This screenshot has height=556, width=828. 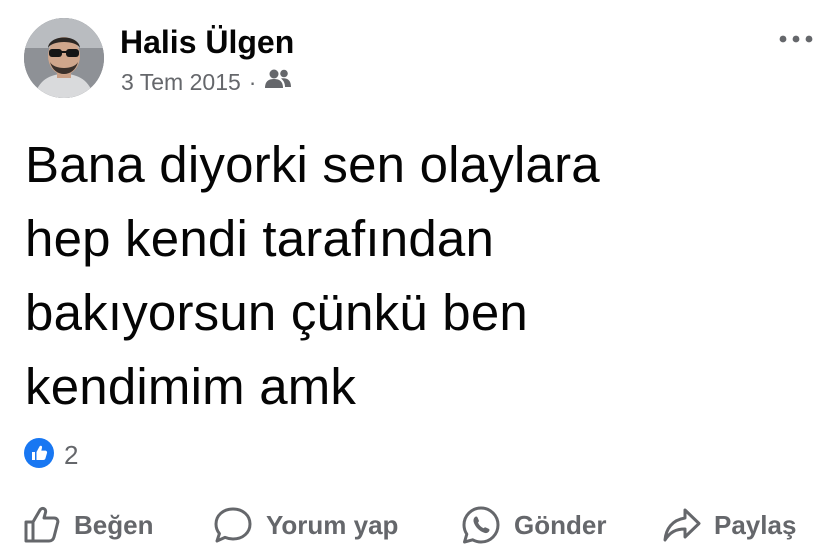 What do you see at coordinates (417, 526) in the screenshot?
I see `post-actions-bar: Beğen Yorum yap Gönder Paylaş` at bounding box center [417, 526].